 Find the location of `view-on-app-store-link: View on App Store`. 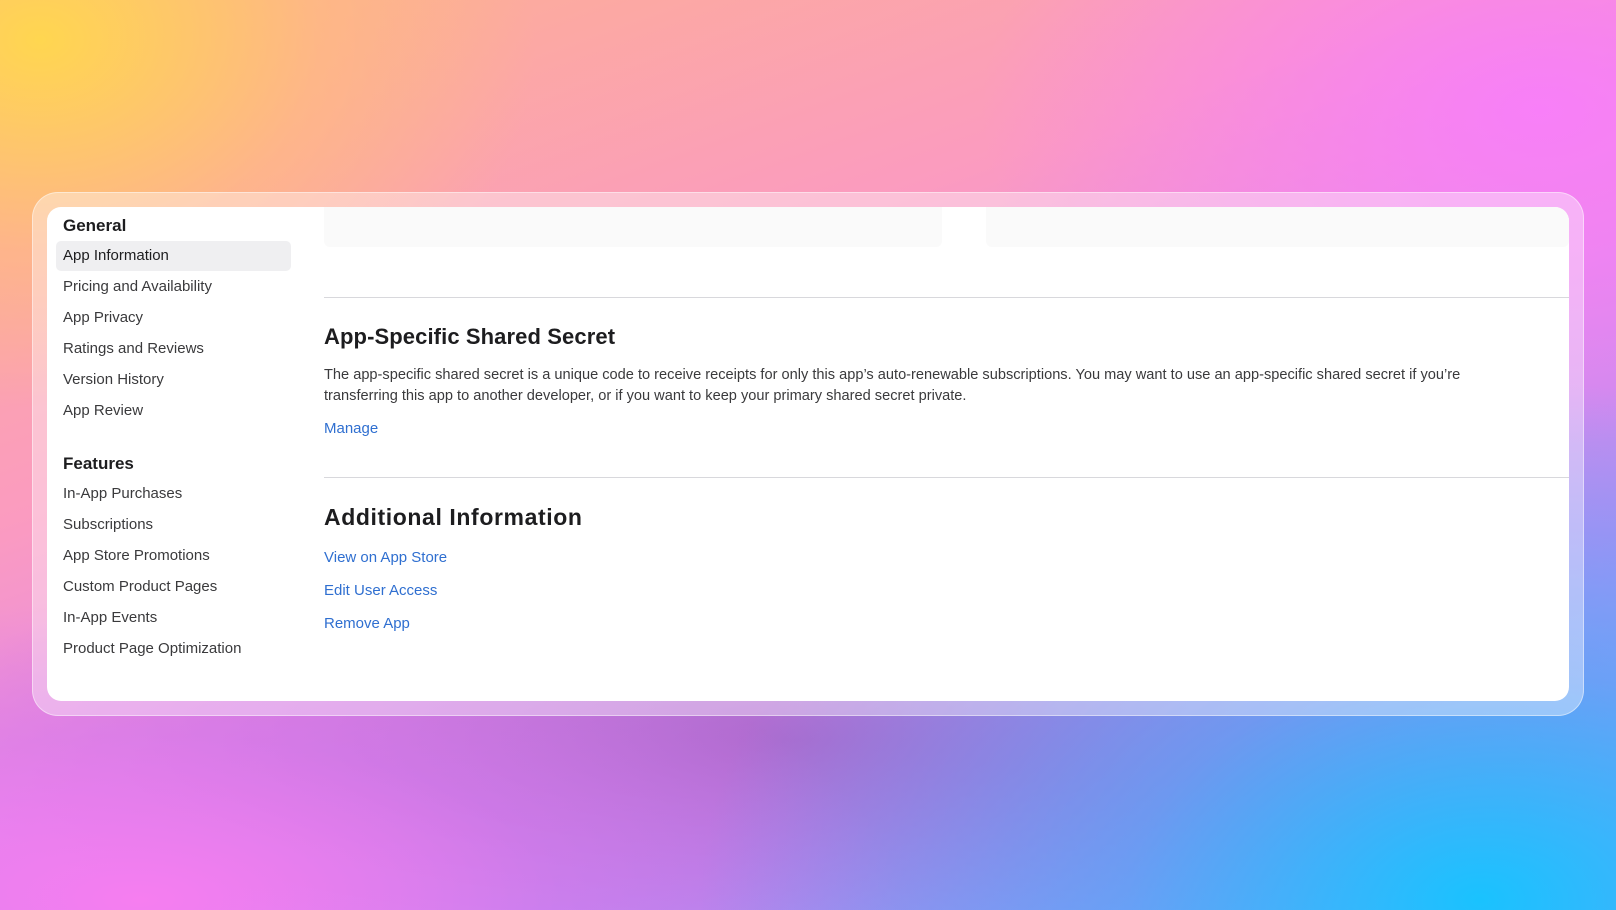

view-on-app-store-link: View on App Store is located at coordinates (385, 557).